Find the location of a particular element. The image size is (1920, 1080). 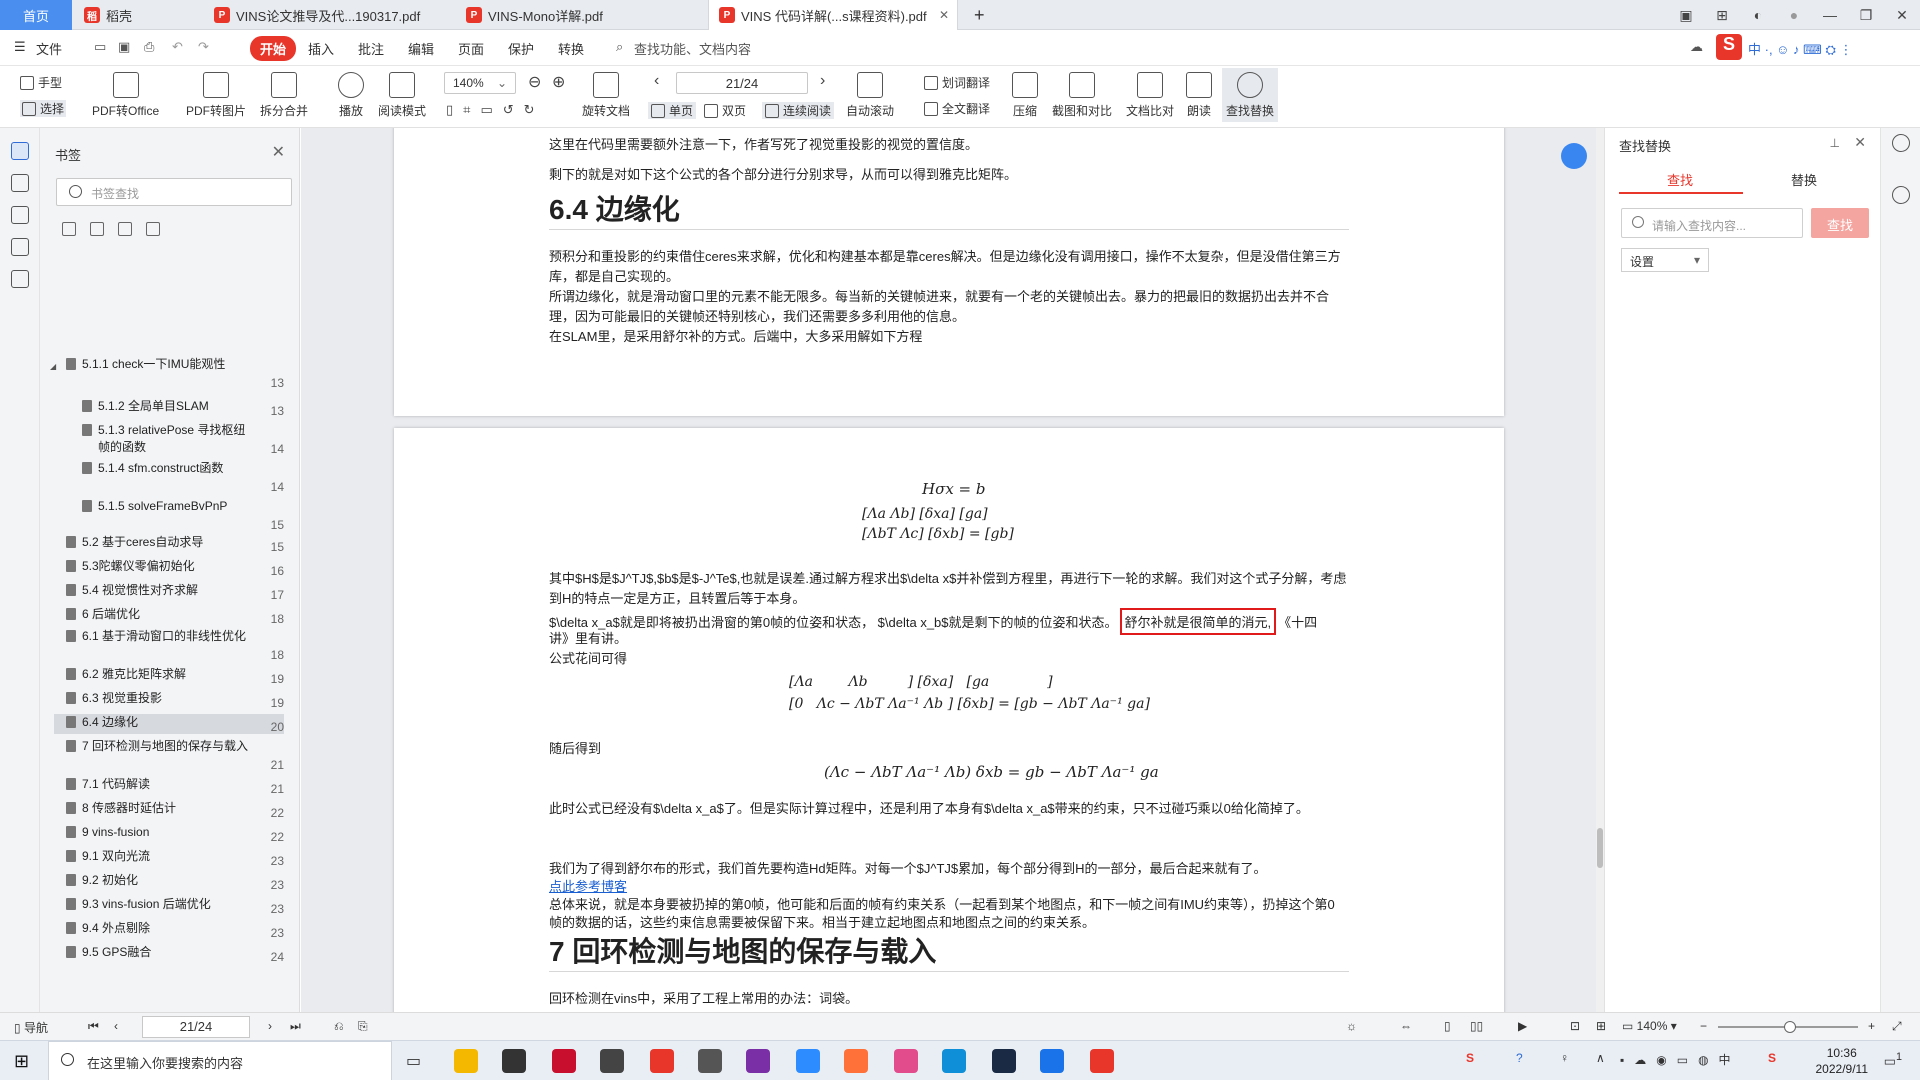

compress-button: 压缩 is located at coordinates (1025, 95).